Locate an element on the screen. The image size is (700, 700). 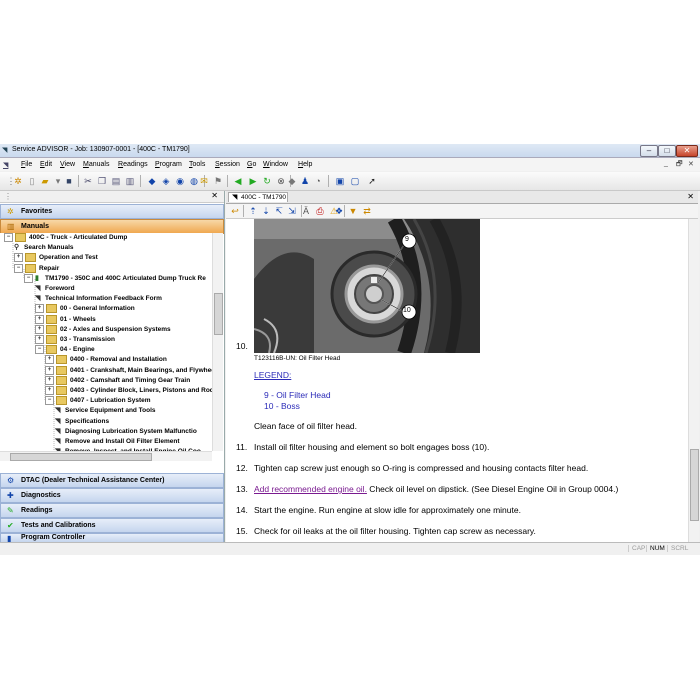
unit-icon: ◈ is located at coordinates (166, 181).